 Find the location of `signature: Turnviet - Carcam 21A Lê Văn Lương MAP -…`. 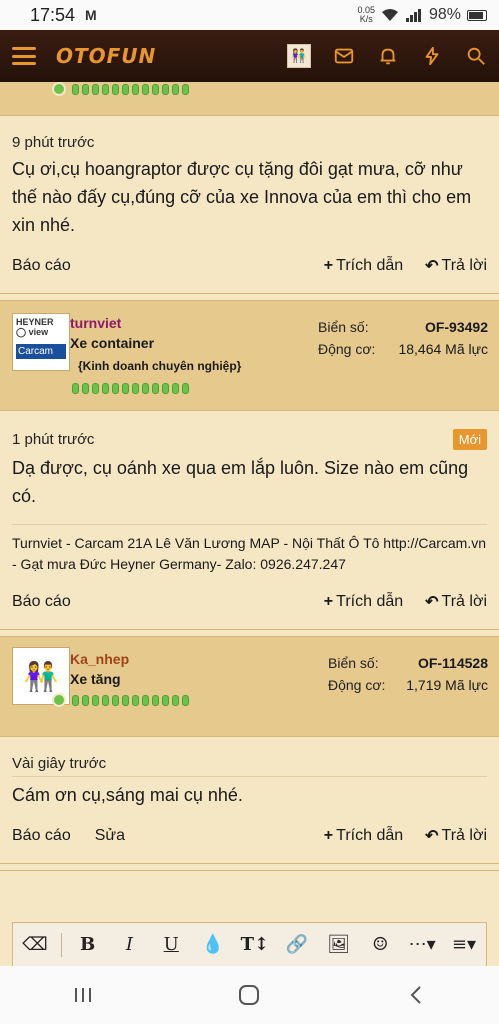

signature: Turnviet - Carcam 21A Lê Văn Lương MAP -… is located at coordinates (249, 549).